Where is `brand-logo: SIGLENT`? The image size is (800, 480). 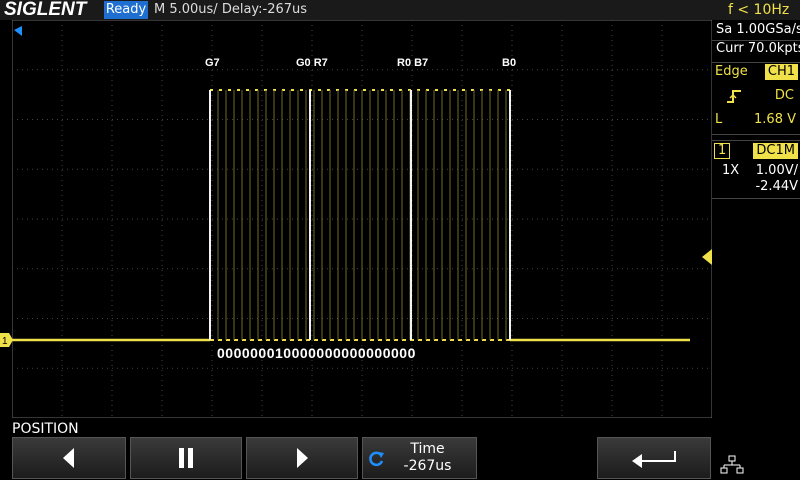 brand-logo: SIGLENT is located at coordinates (45, 10).